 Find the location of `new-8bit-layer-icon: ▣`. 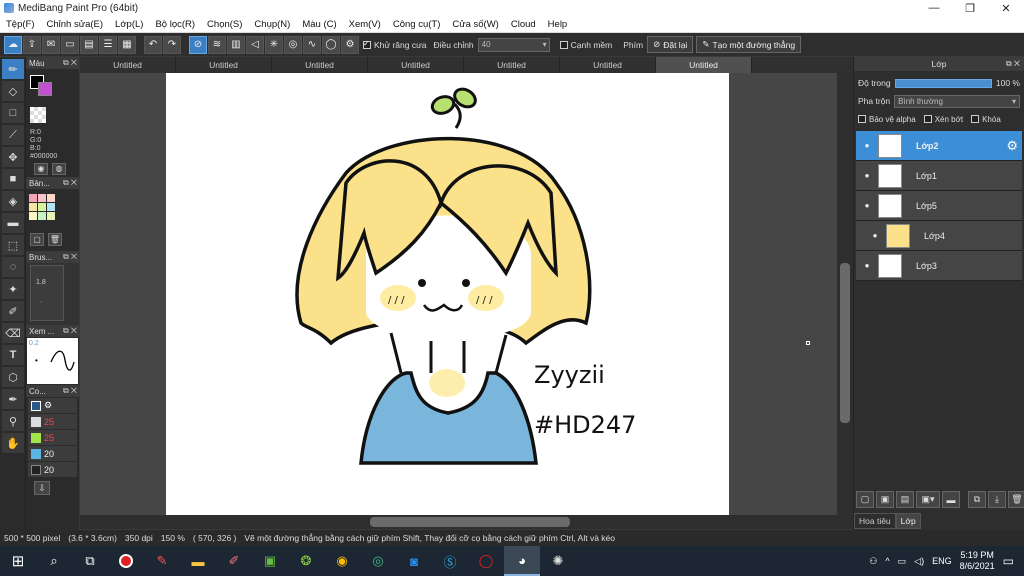

new-8bit-layer-icon: ▣ is located at coordinates (885, 499).